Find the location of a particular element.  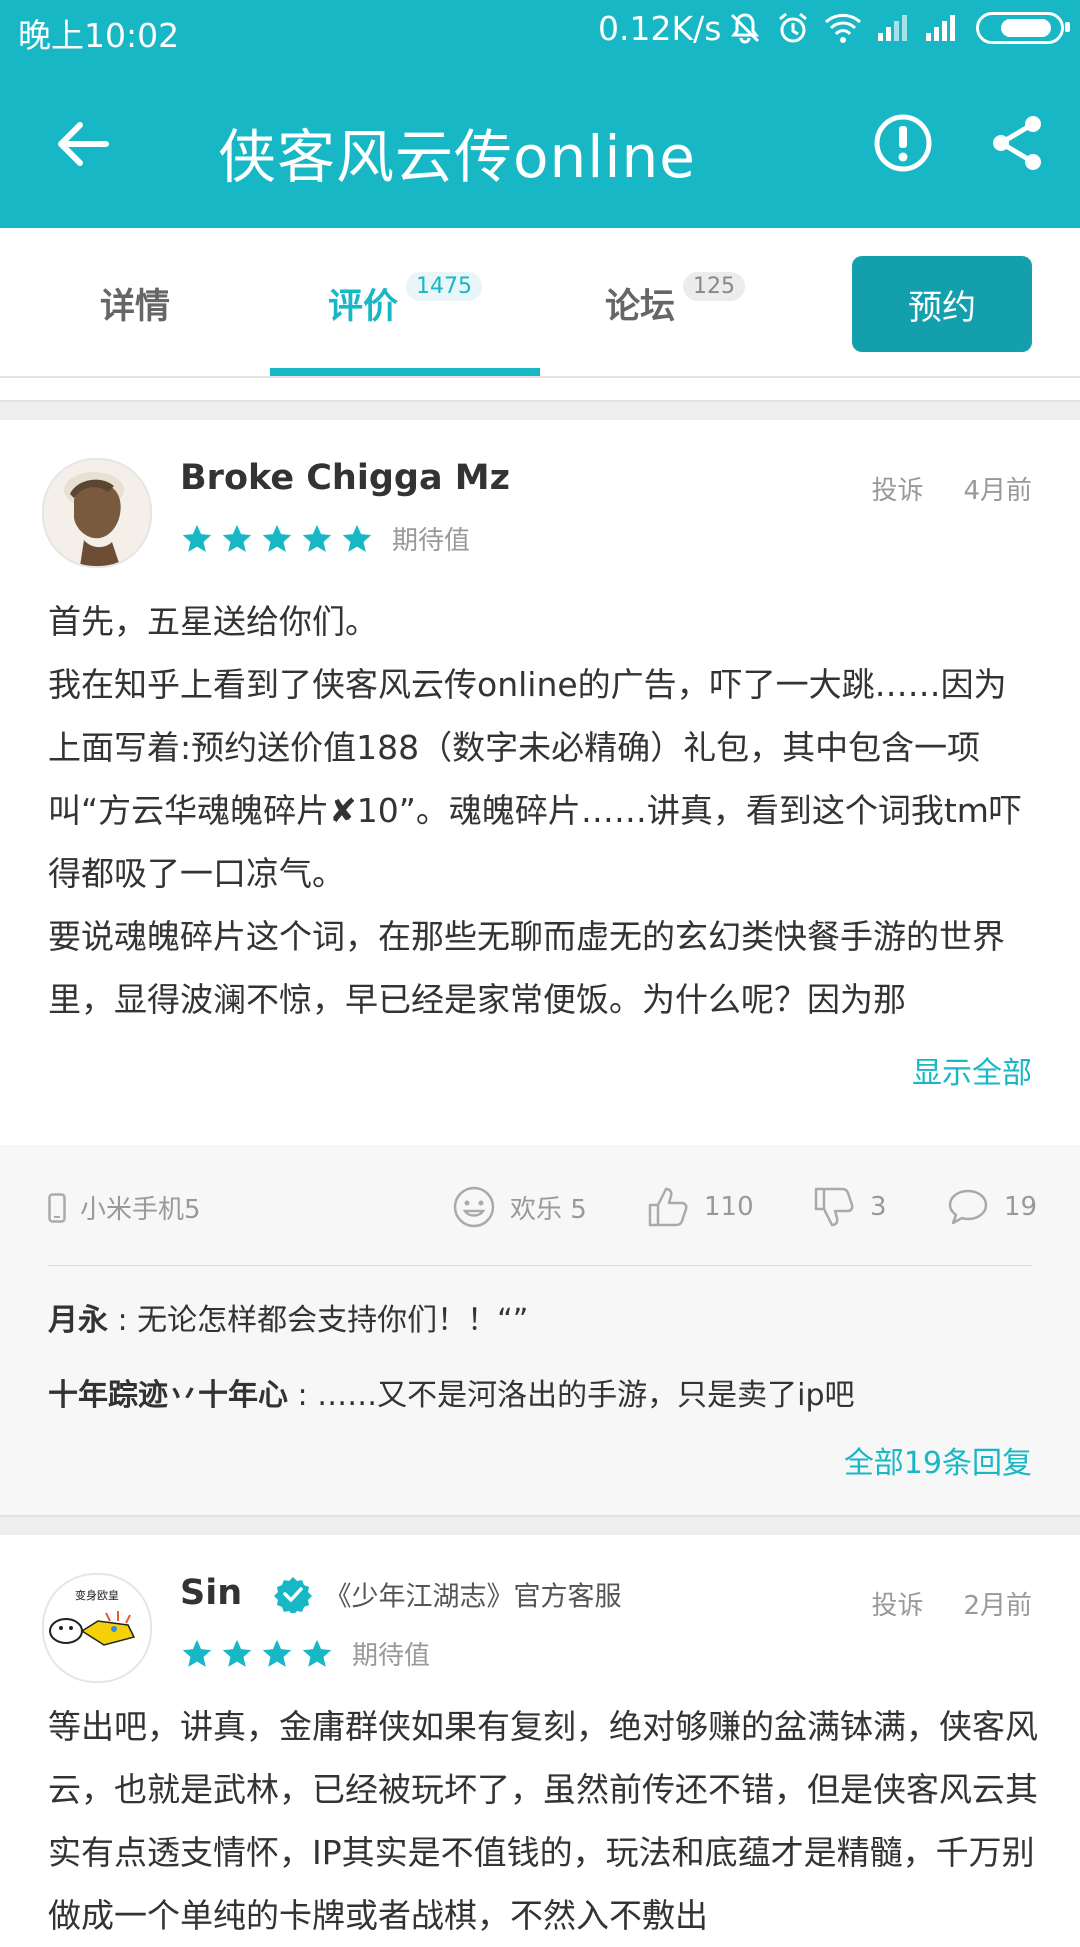

back-arrow-icon is located at coordinates (82, 144).